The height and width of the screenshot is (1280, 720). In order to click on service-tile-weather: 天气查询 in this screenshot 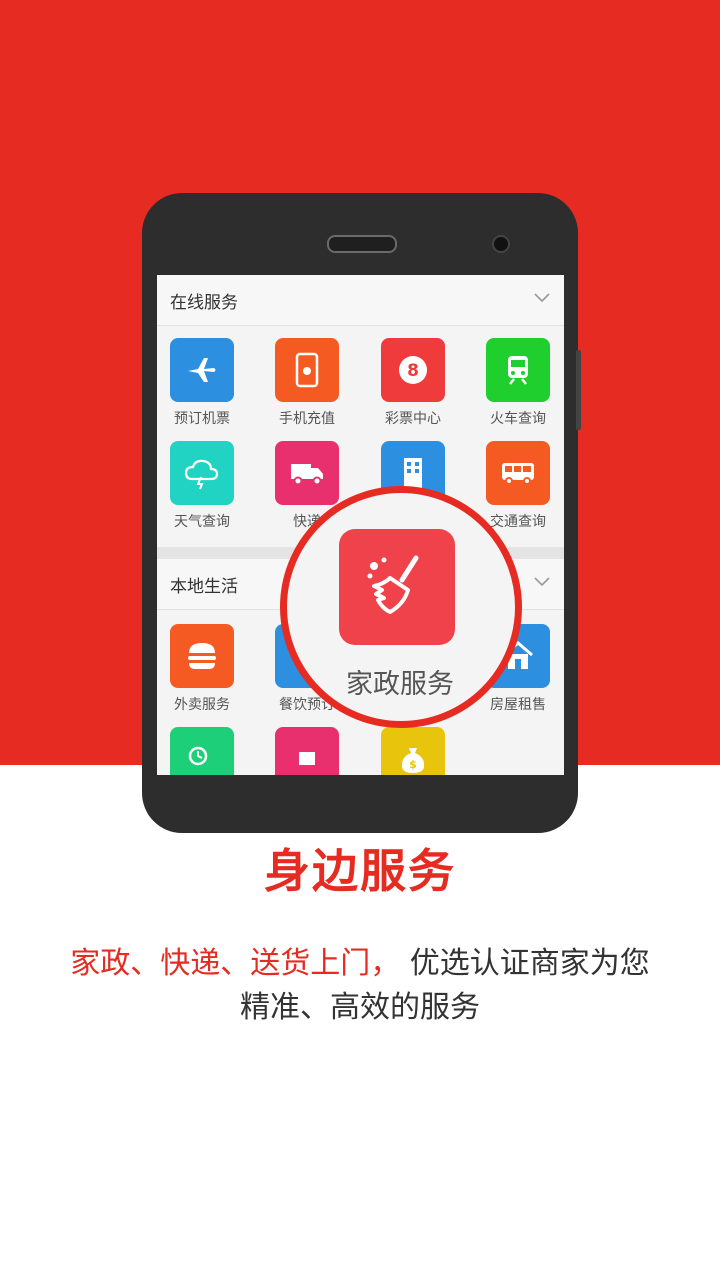, I will do `click(202, 486)`.